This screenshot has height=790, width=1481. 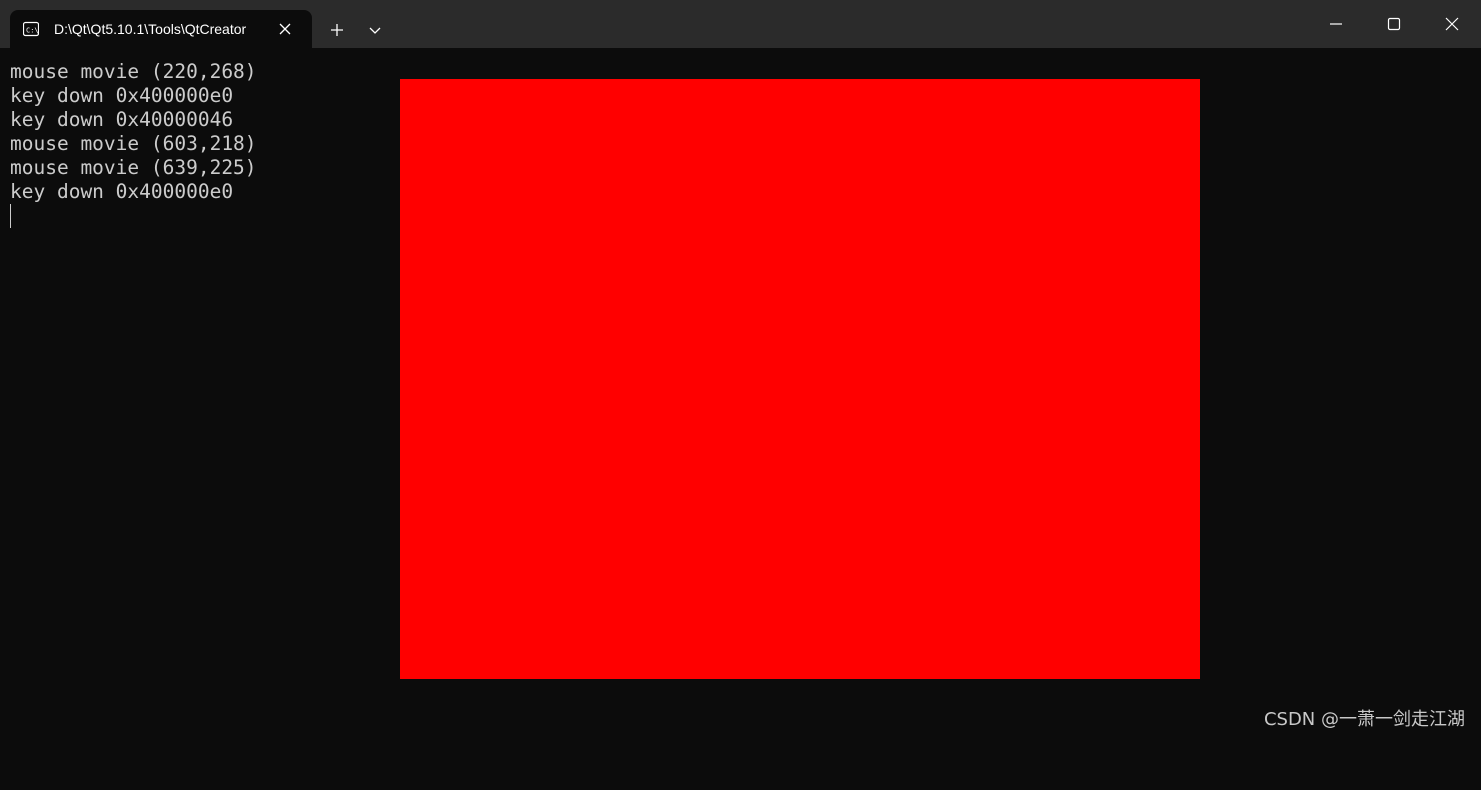 What do you see at coordinates (133, 71) in the screenshot?
I see `console-line: mouse movie (220,268)` at bounding box center [133, 71].